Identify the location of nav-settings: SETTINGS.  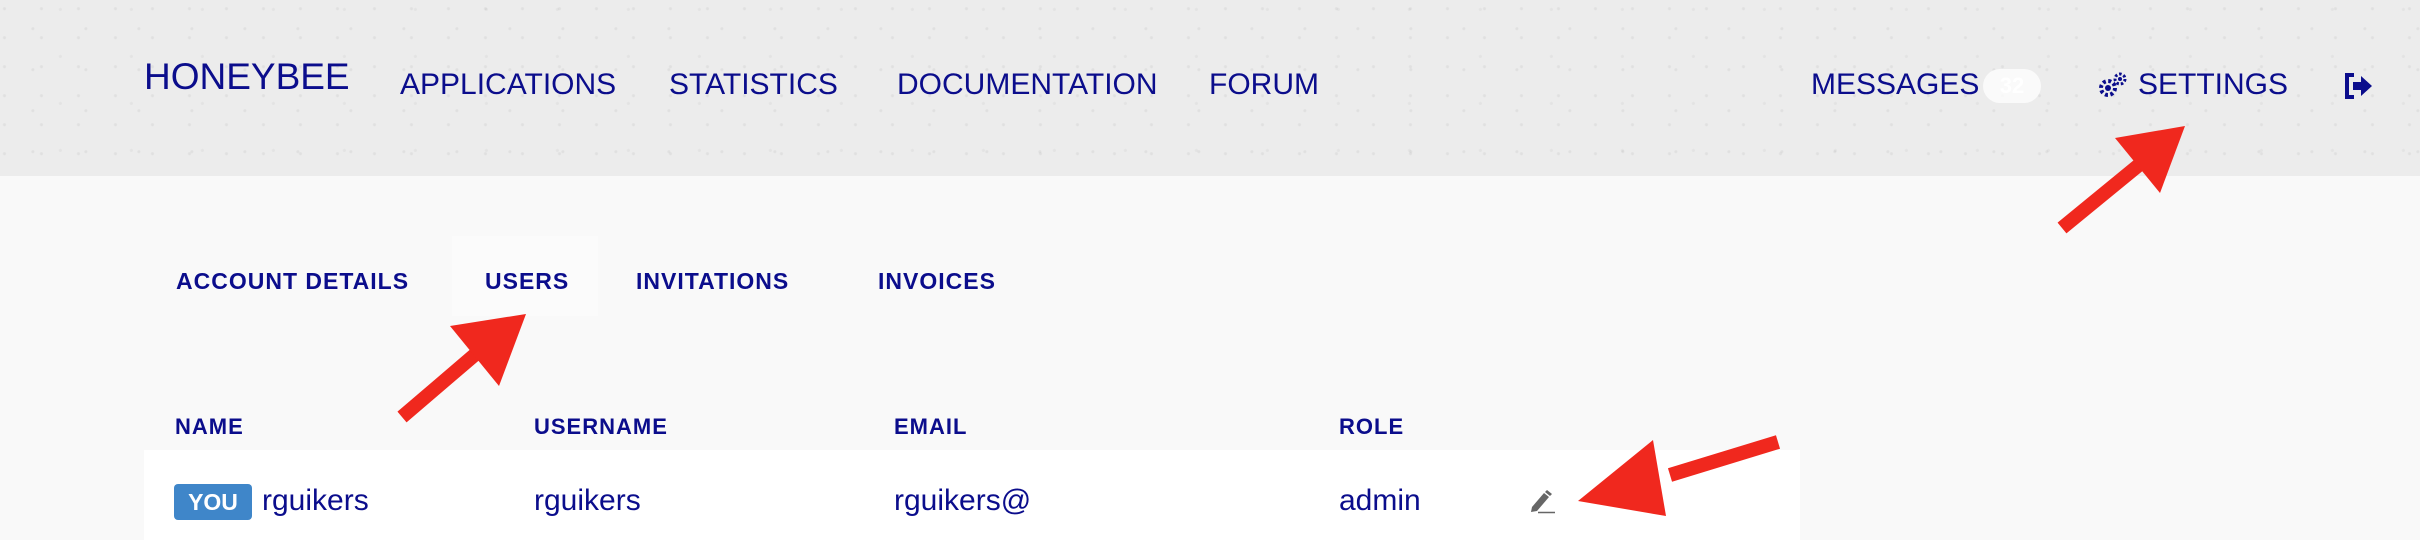
(2193, 85).